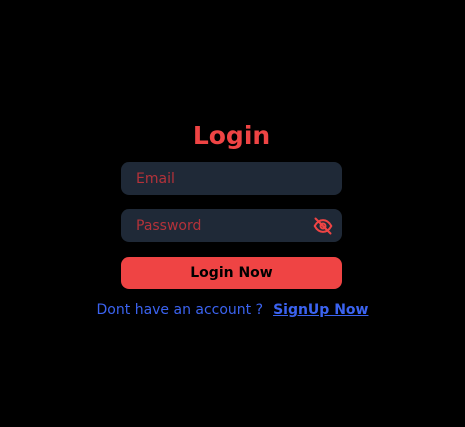 Image resolution: width=465 pixels, height=427 pixels. I want to click on password-field, so click(231, 225).